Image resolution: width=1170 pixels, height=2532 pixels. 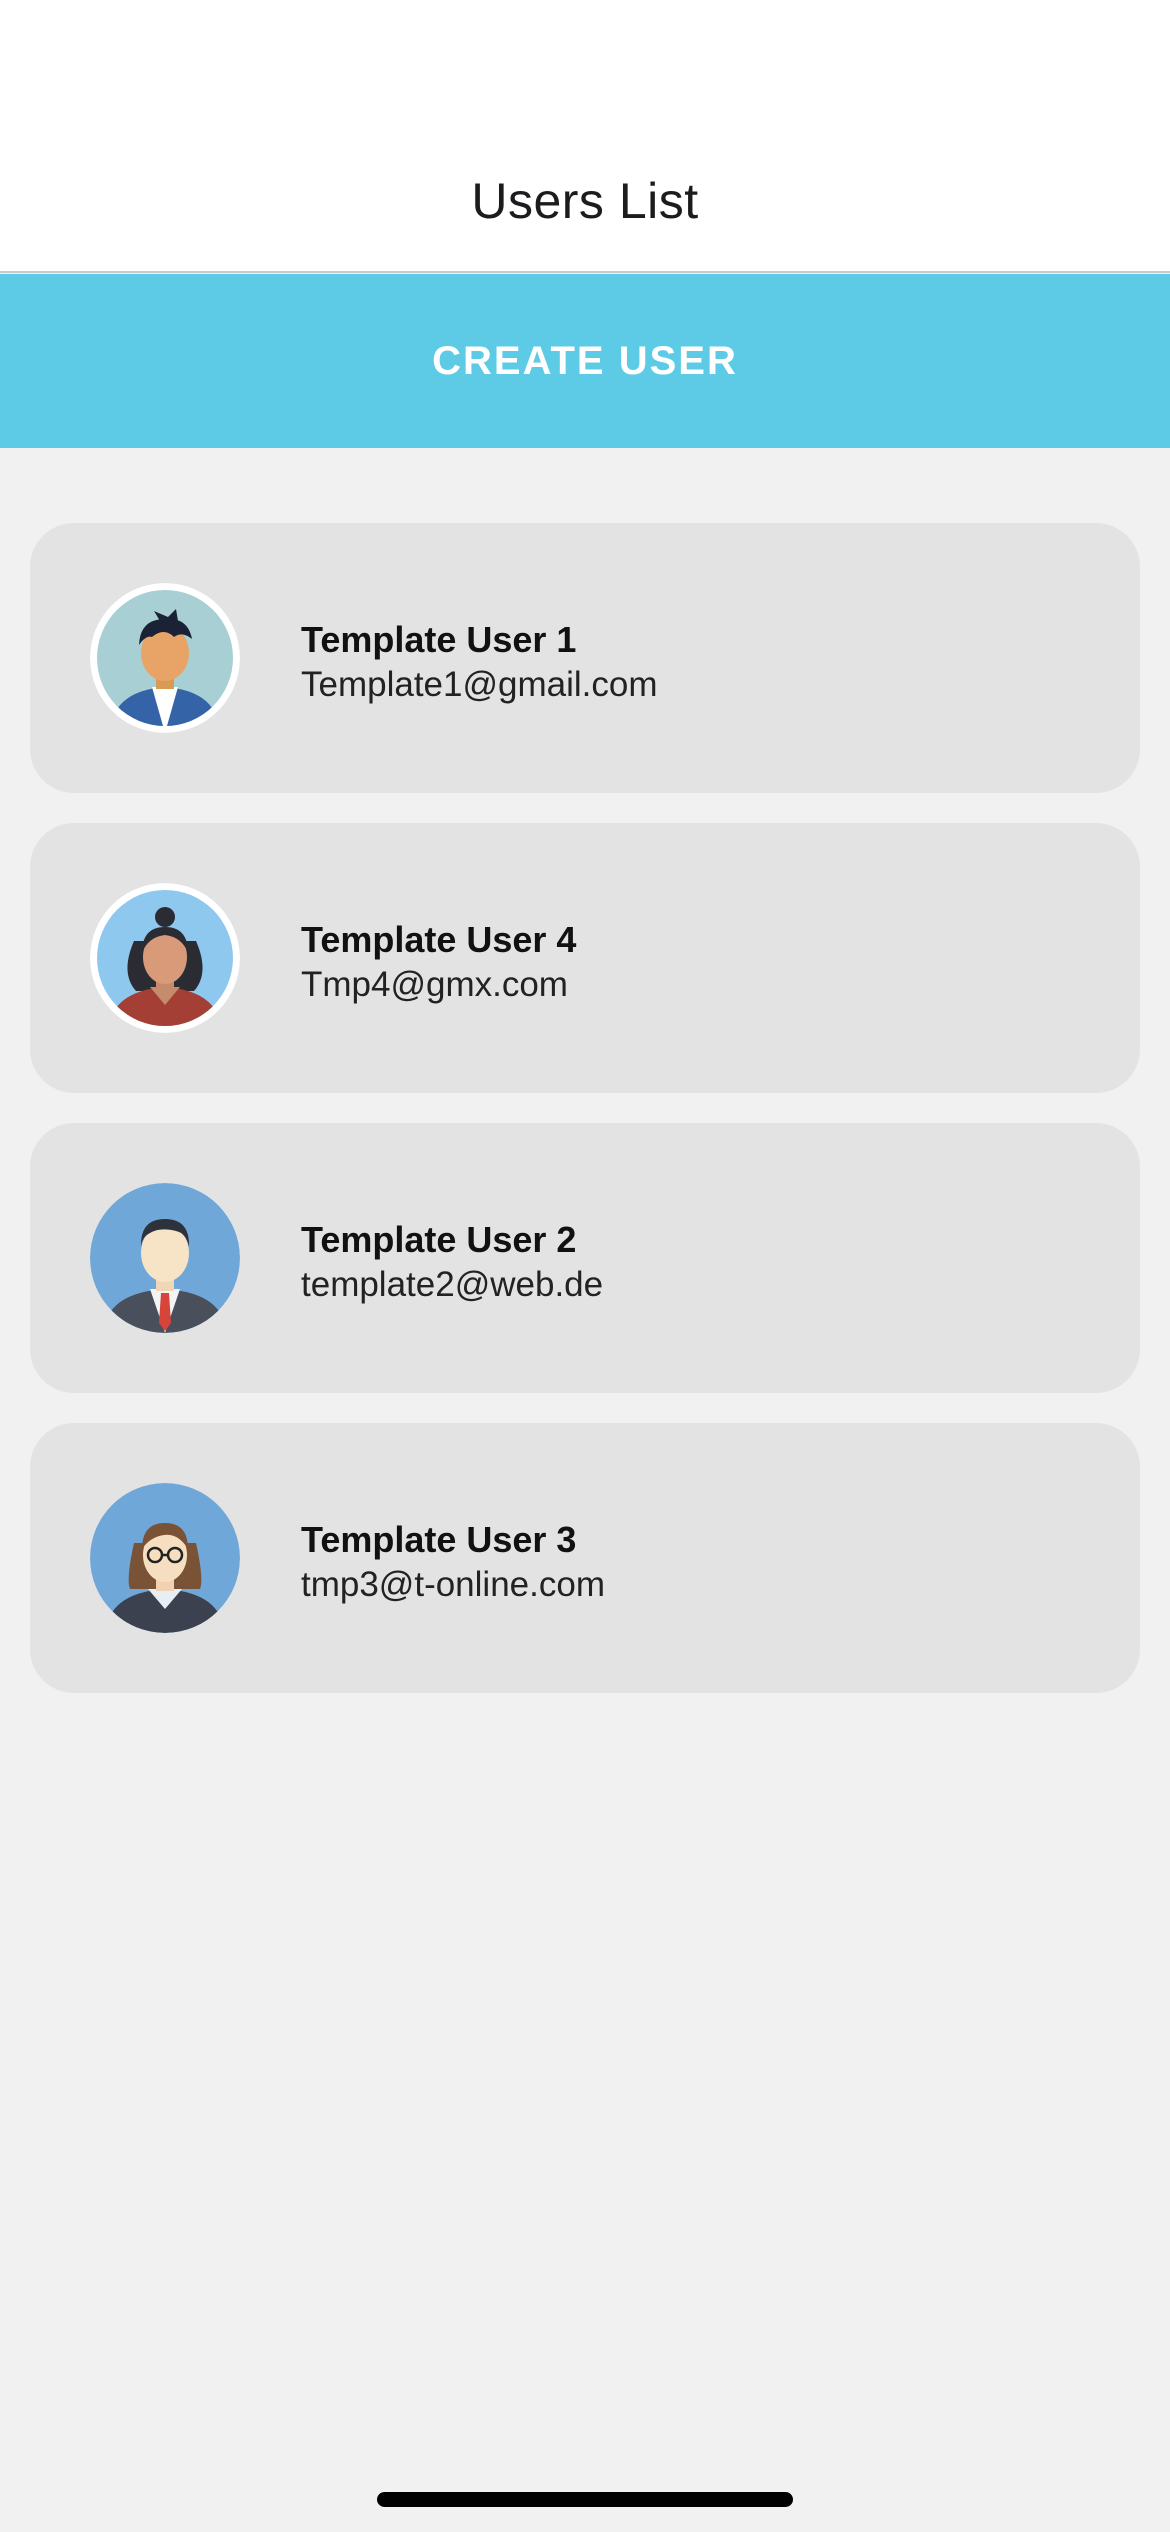 What do you see at coordinates (165, 1558) in the screenshot?
I see `avatar-woman-glasses-icon` at bounding box center [165, 1558].